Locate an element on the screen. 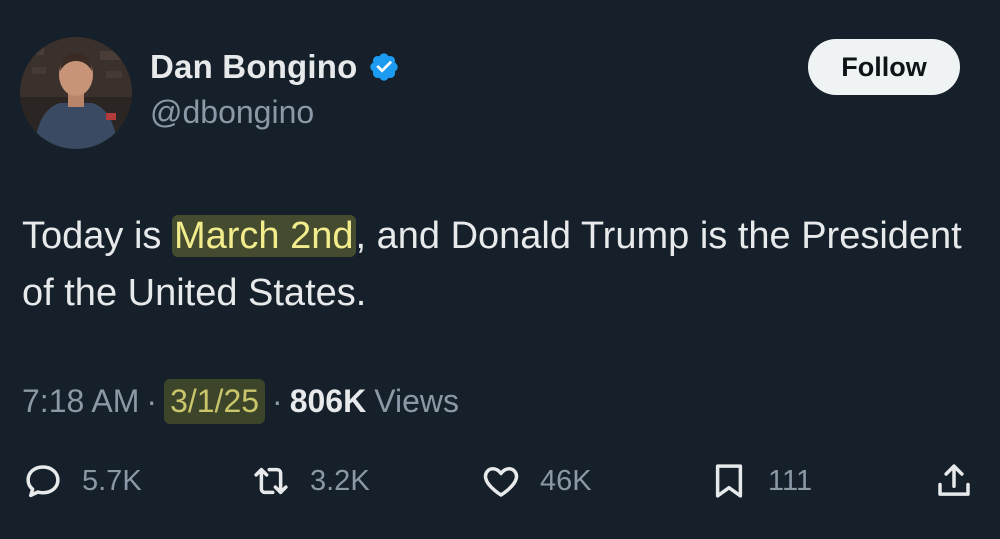 This screenshot has width=1000, height=539. heart-icon is located at coordinates (501, 481).